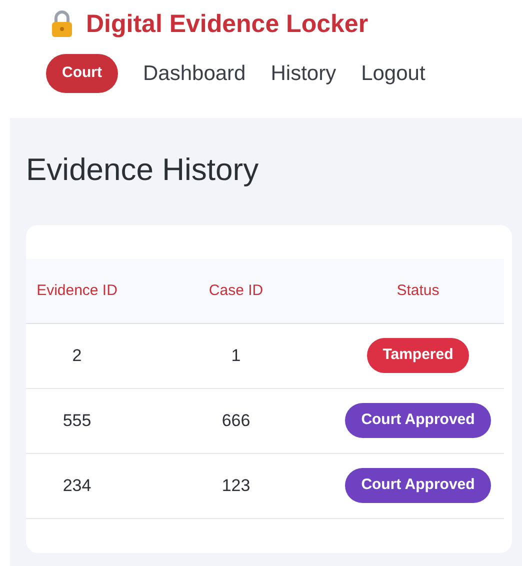 This screenshot has width=522, height=566. What do you see at coordinates (83, 420) in the screenshot?
I see `table-cell: 555` at bounding box center [83, 420].